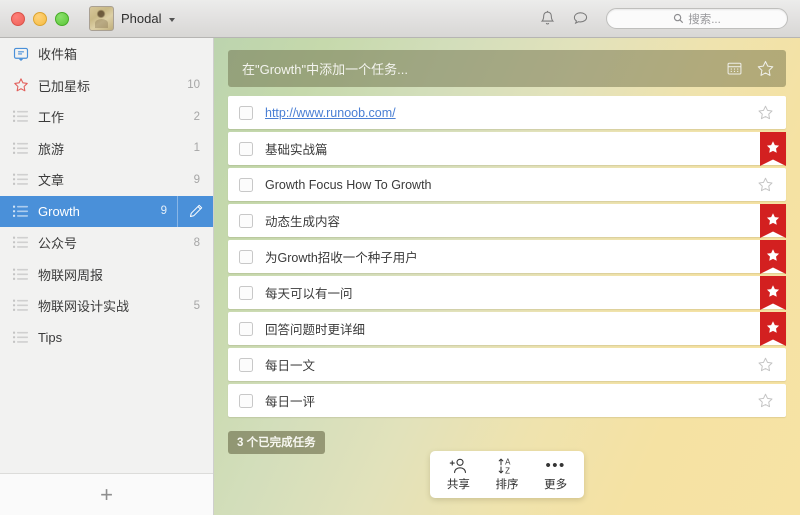 Image resolution: width=800 pixels, height=515 pixels. Describe the element at coordinates (309, 294) in the screenshot. I see `task-title: 每天可以有一问` at that location.